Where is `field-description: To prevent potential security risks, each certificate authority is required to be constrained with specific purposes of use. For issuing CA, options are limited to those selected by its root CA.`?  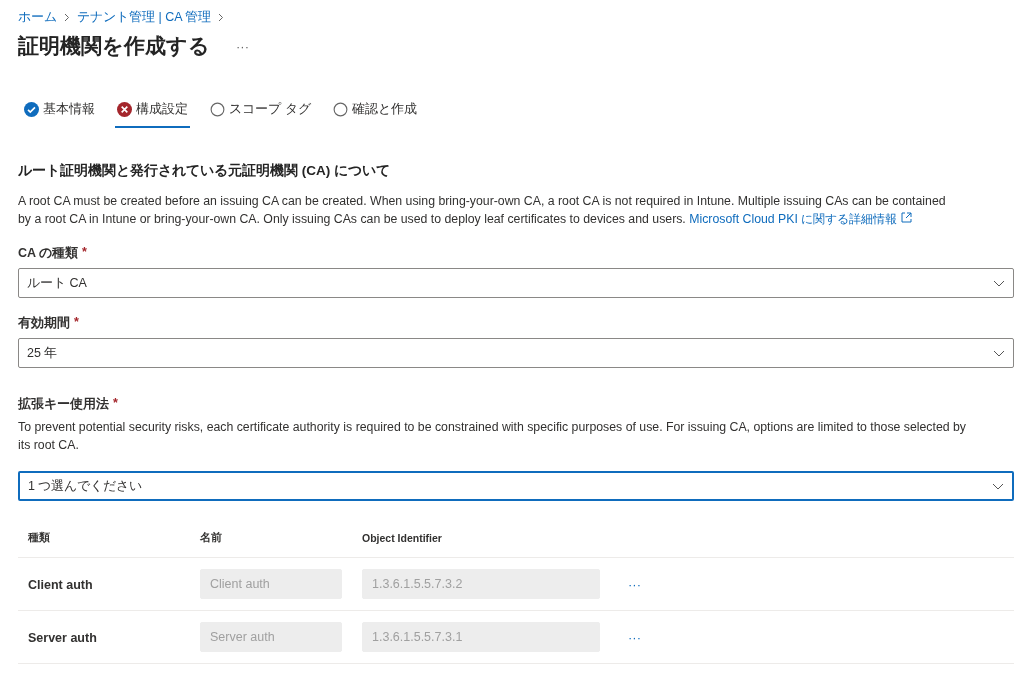 field-description: To prevent potential security risks, each certificate authority is required to be constrained with specific purposes of use. For issuing CA, options are limited to those selected by its root CA. is located at coordinates (492, 436).